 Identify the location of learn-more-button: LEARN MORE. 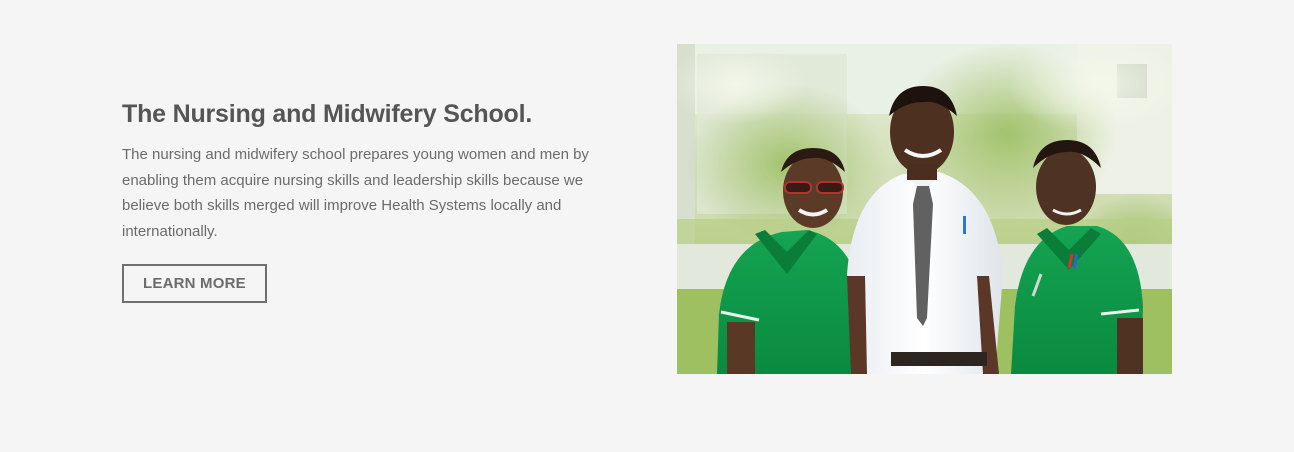
(194, 283).